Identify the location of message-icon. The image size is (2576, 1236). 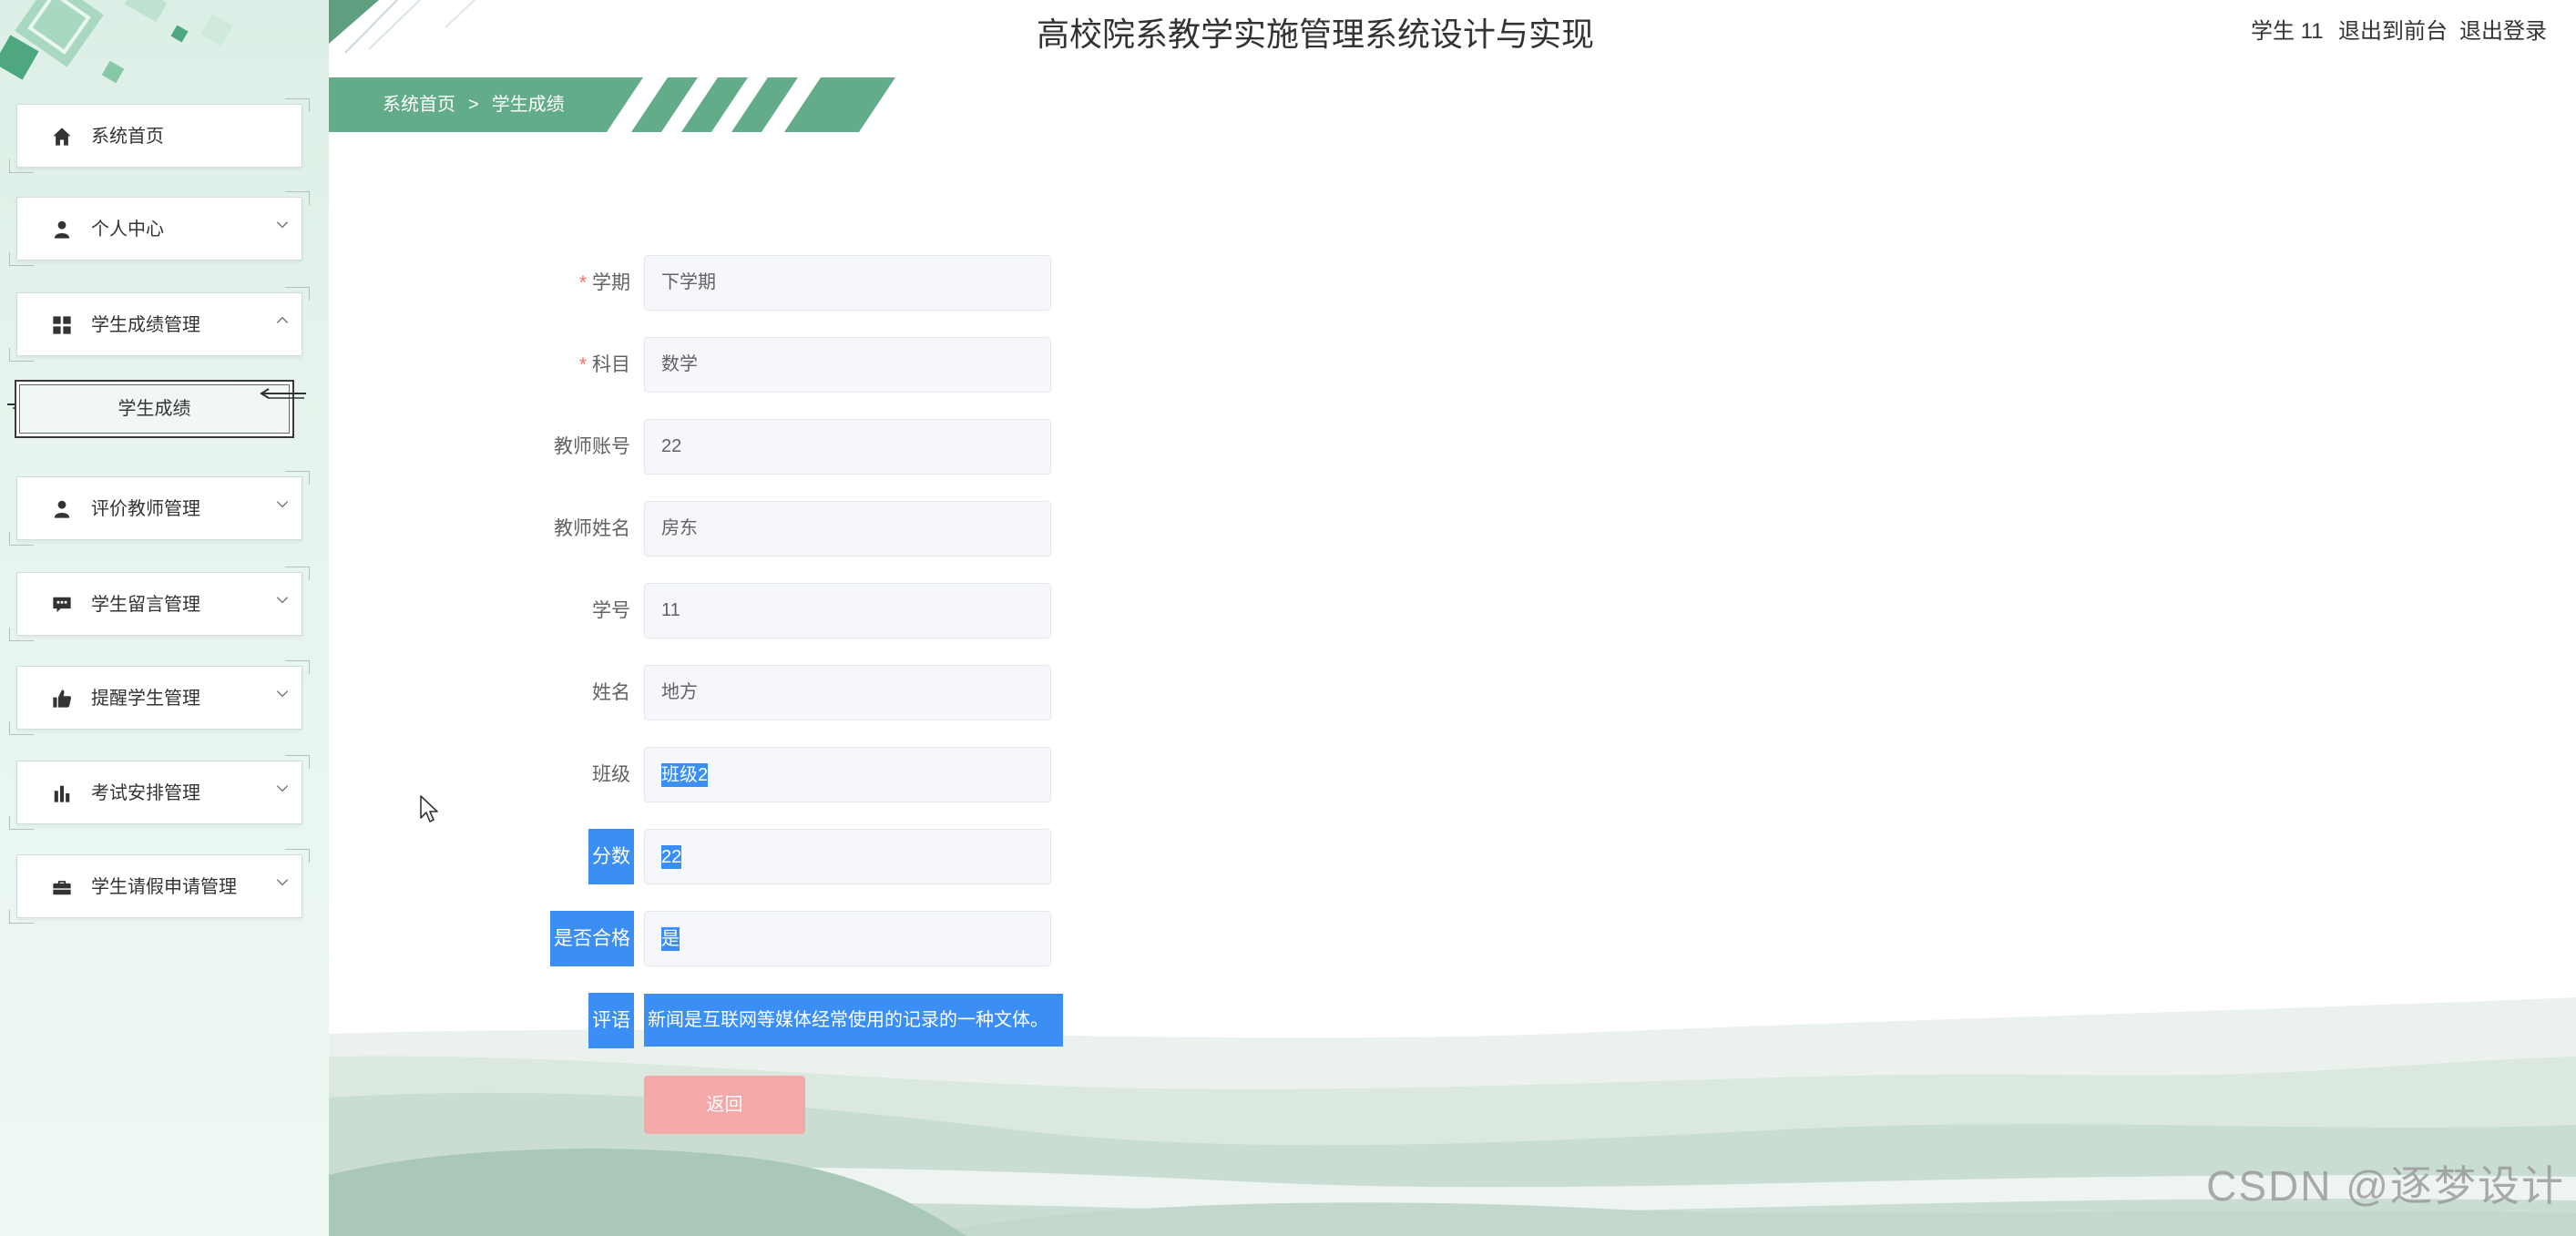
(62, 605).